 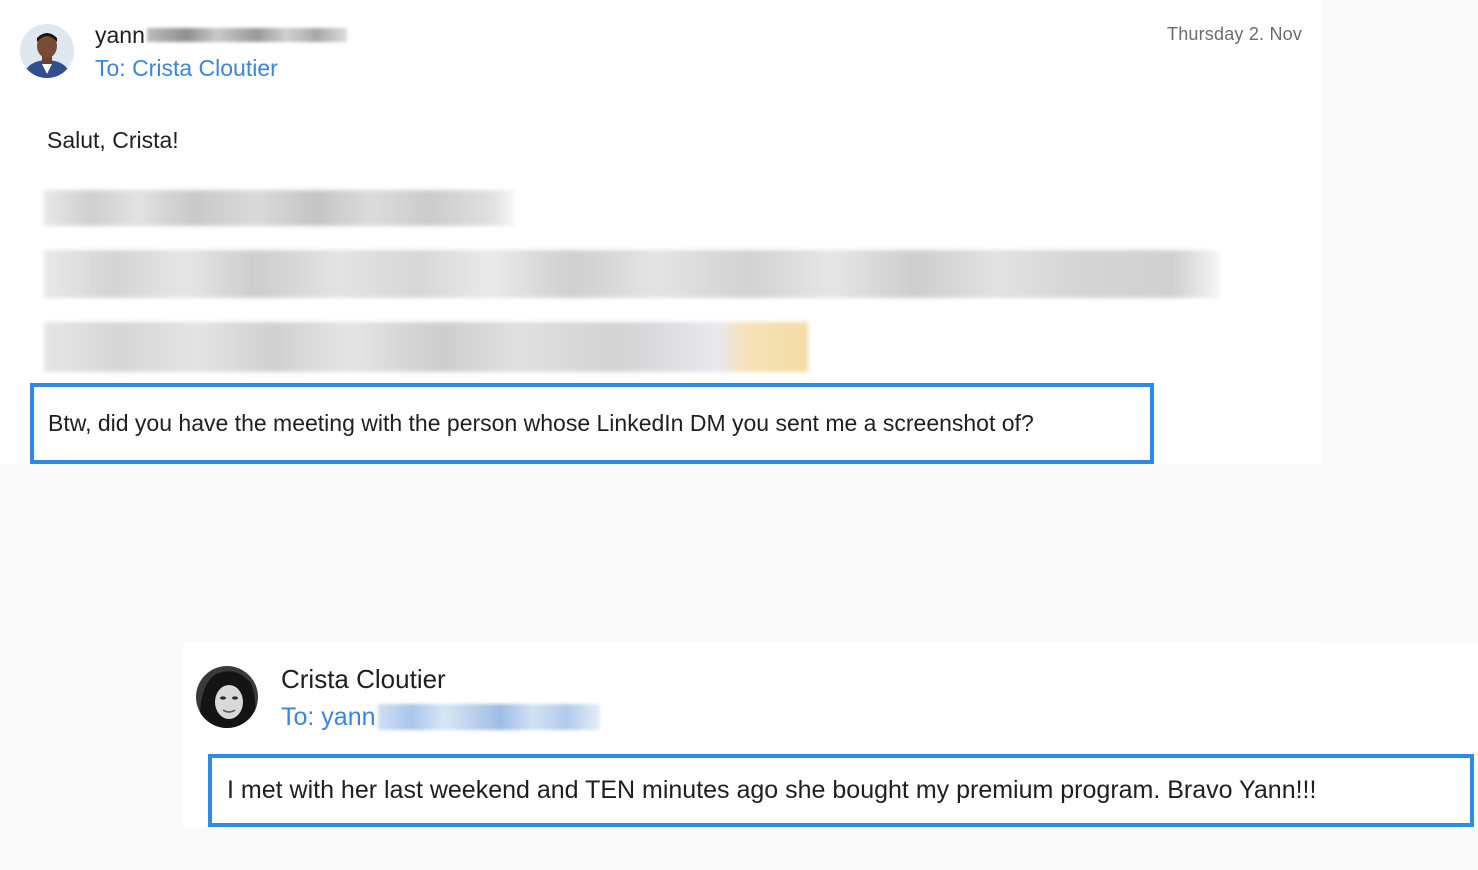 What do you see at coordinates (1235, 34) in the screenshot?
I see `email-date: Thursday 2. Nov` at bounding box center [1235, 34].